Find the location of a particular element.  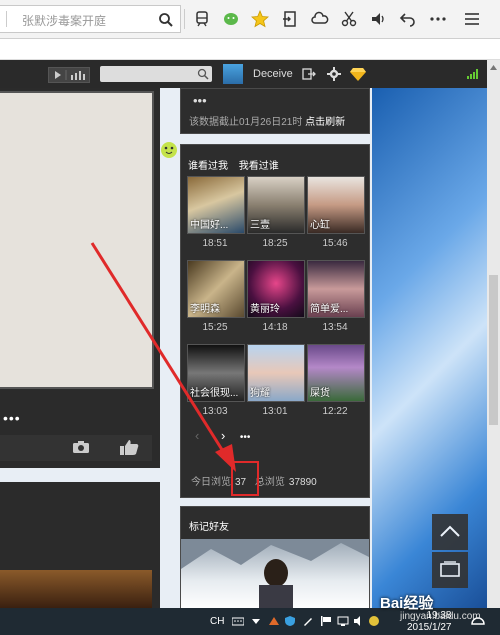

visitor-name: 屎货 is located at coordinates (320, 393).